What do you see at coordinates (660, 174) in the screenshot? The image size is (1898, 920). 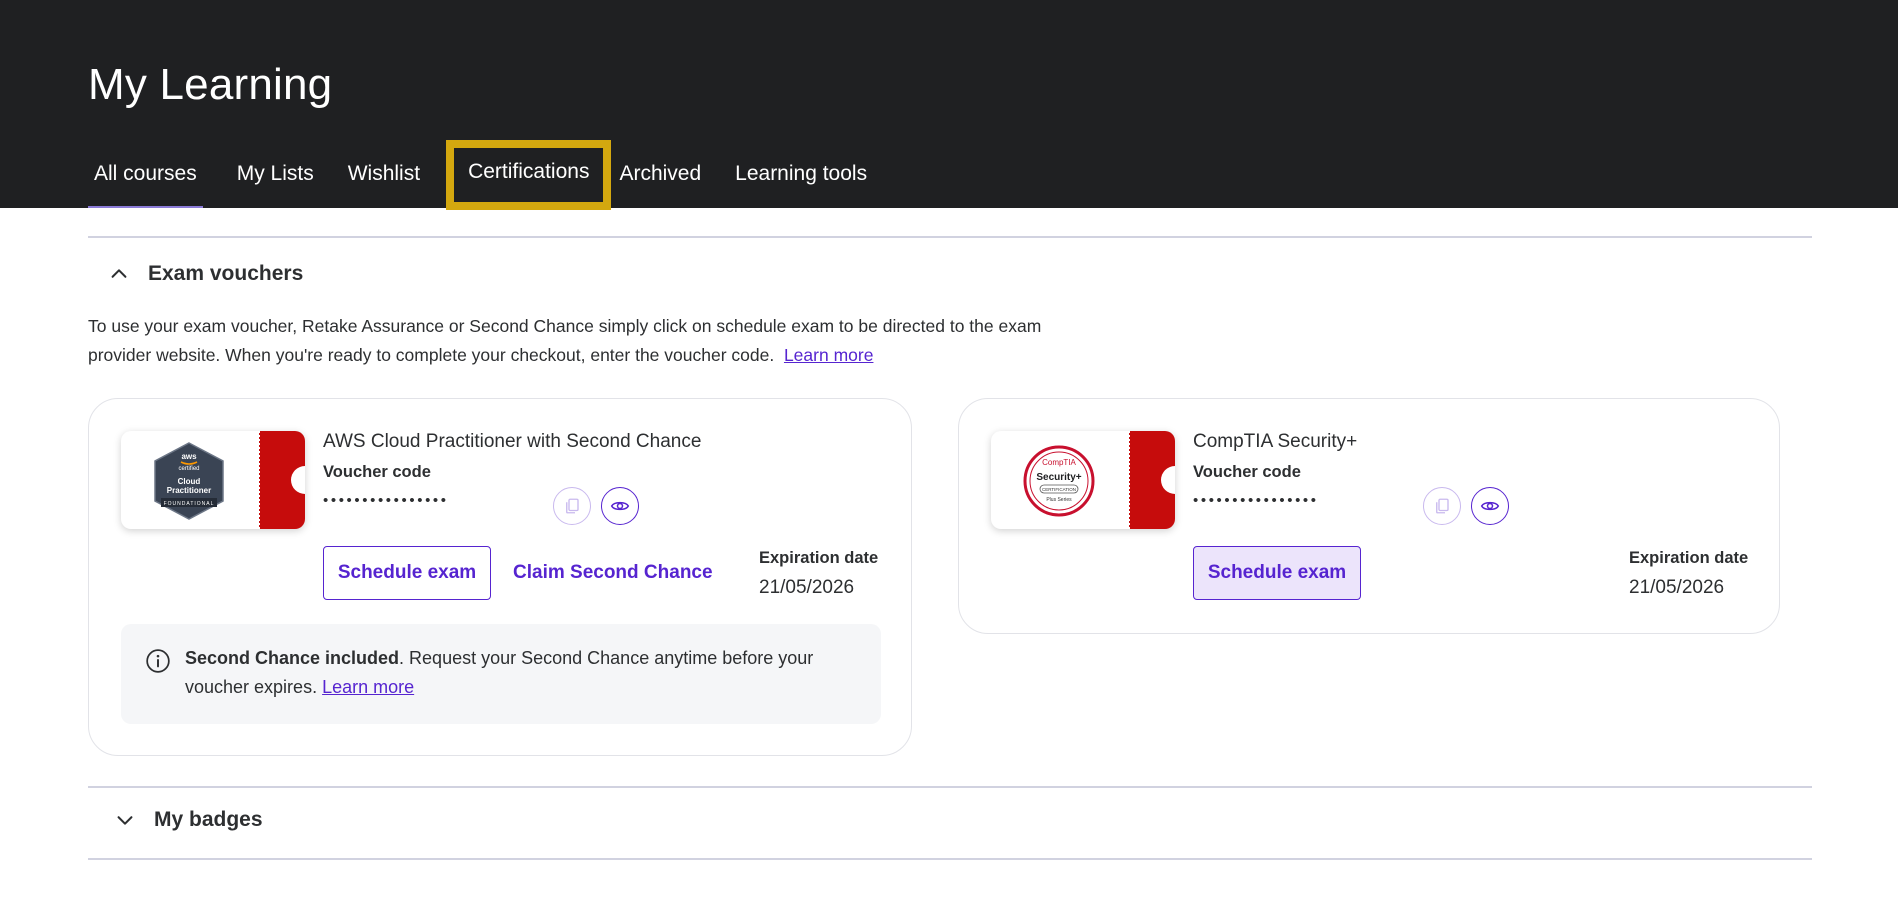 I see `tab-archived: Archived` at bounding box center [660, 174].